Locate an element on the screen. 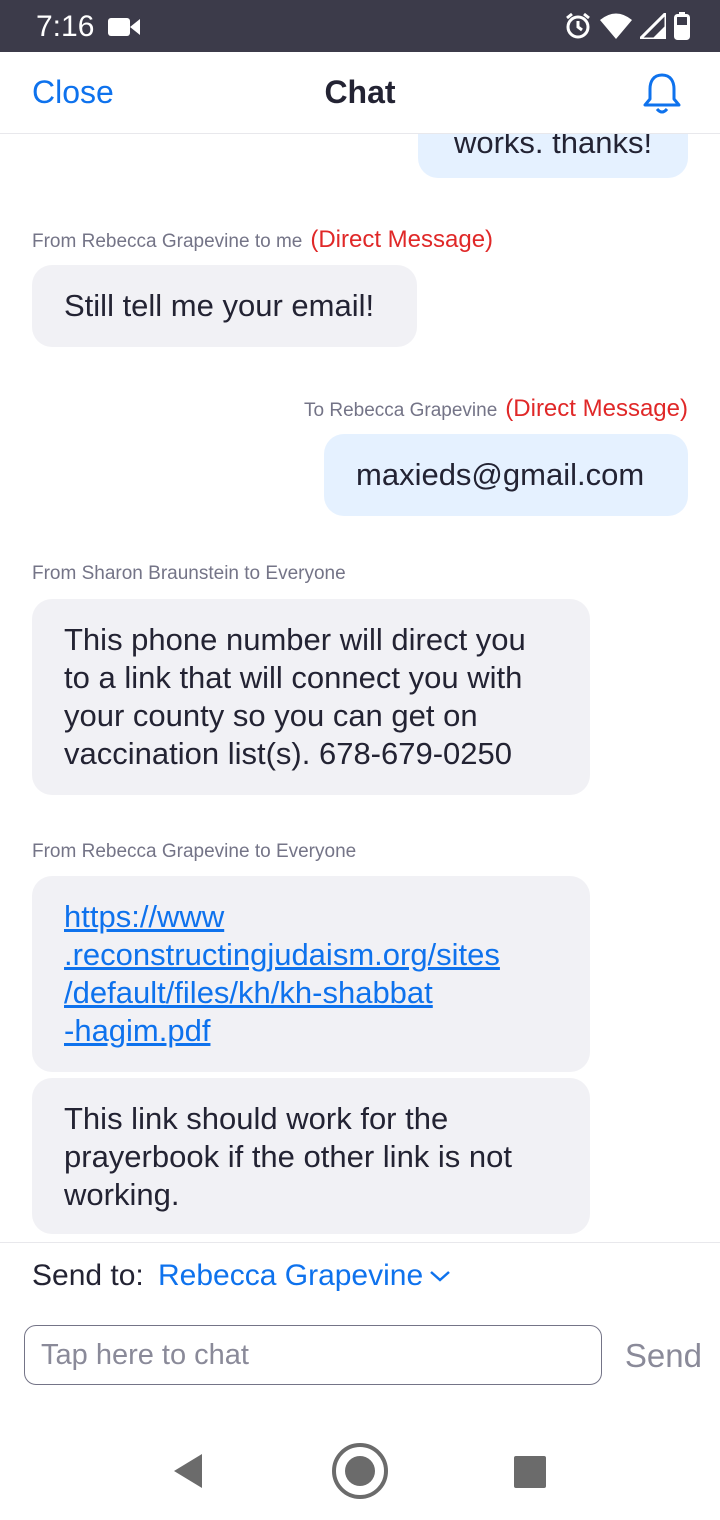  sender-label: From Sharon Braunstein to Everyone is located at coordinates (189, 573).